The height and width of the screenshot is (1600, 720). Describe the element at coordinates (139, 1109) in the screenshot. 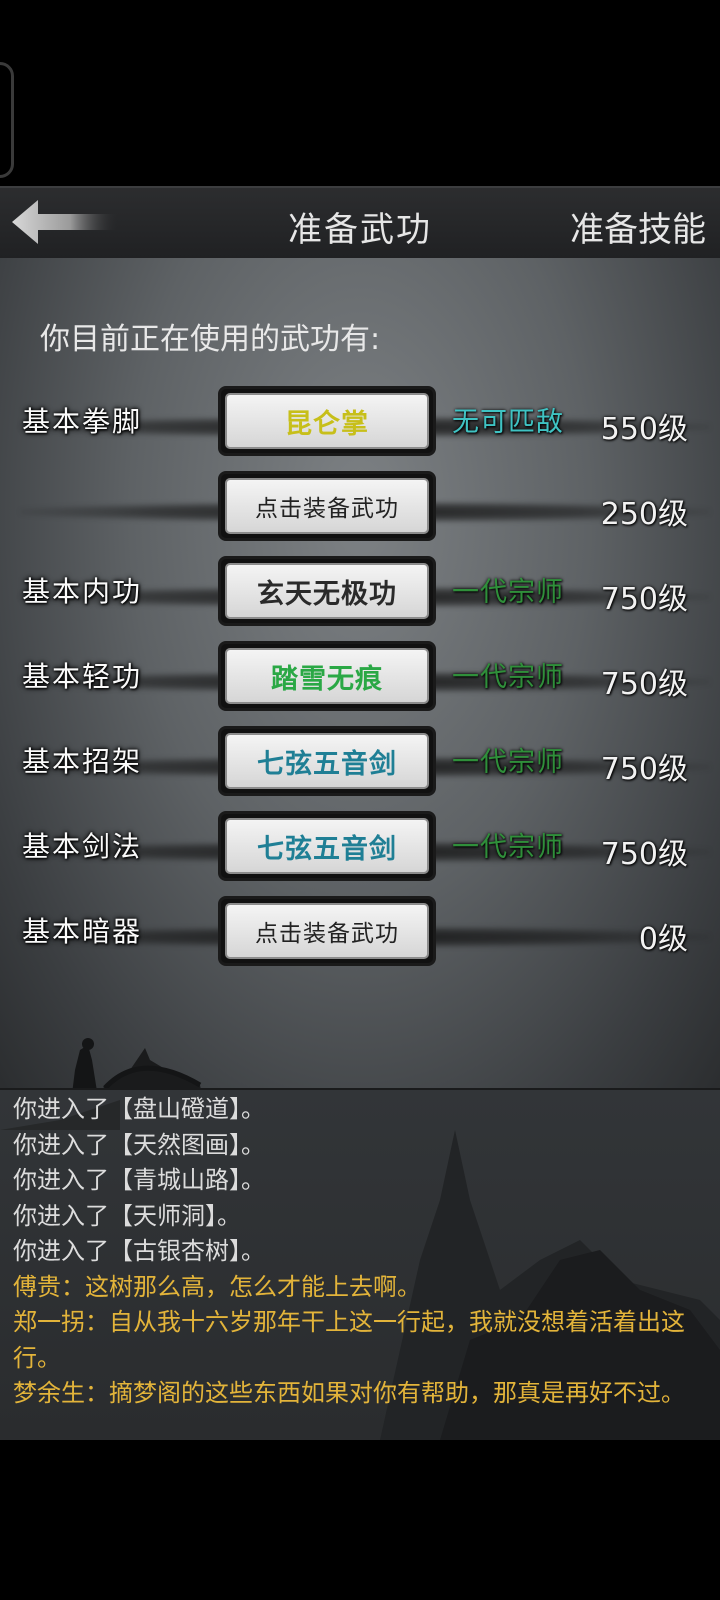

I see `log-line: 你进入了【盘山磴道】。` at that location.